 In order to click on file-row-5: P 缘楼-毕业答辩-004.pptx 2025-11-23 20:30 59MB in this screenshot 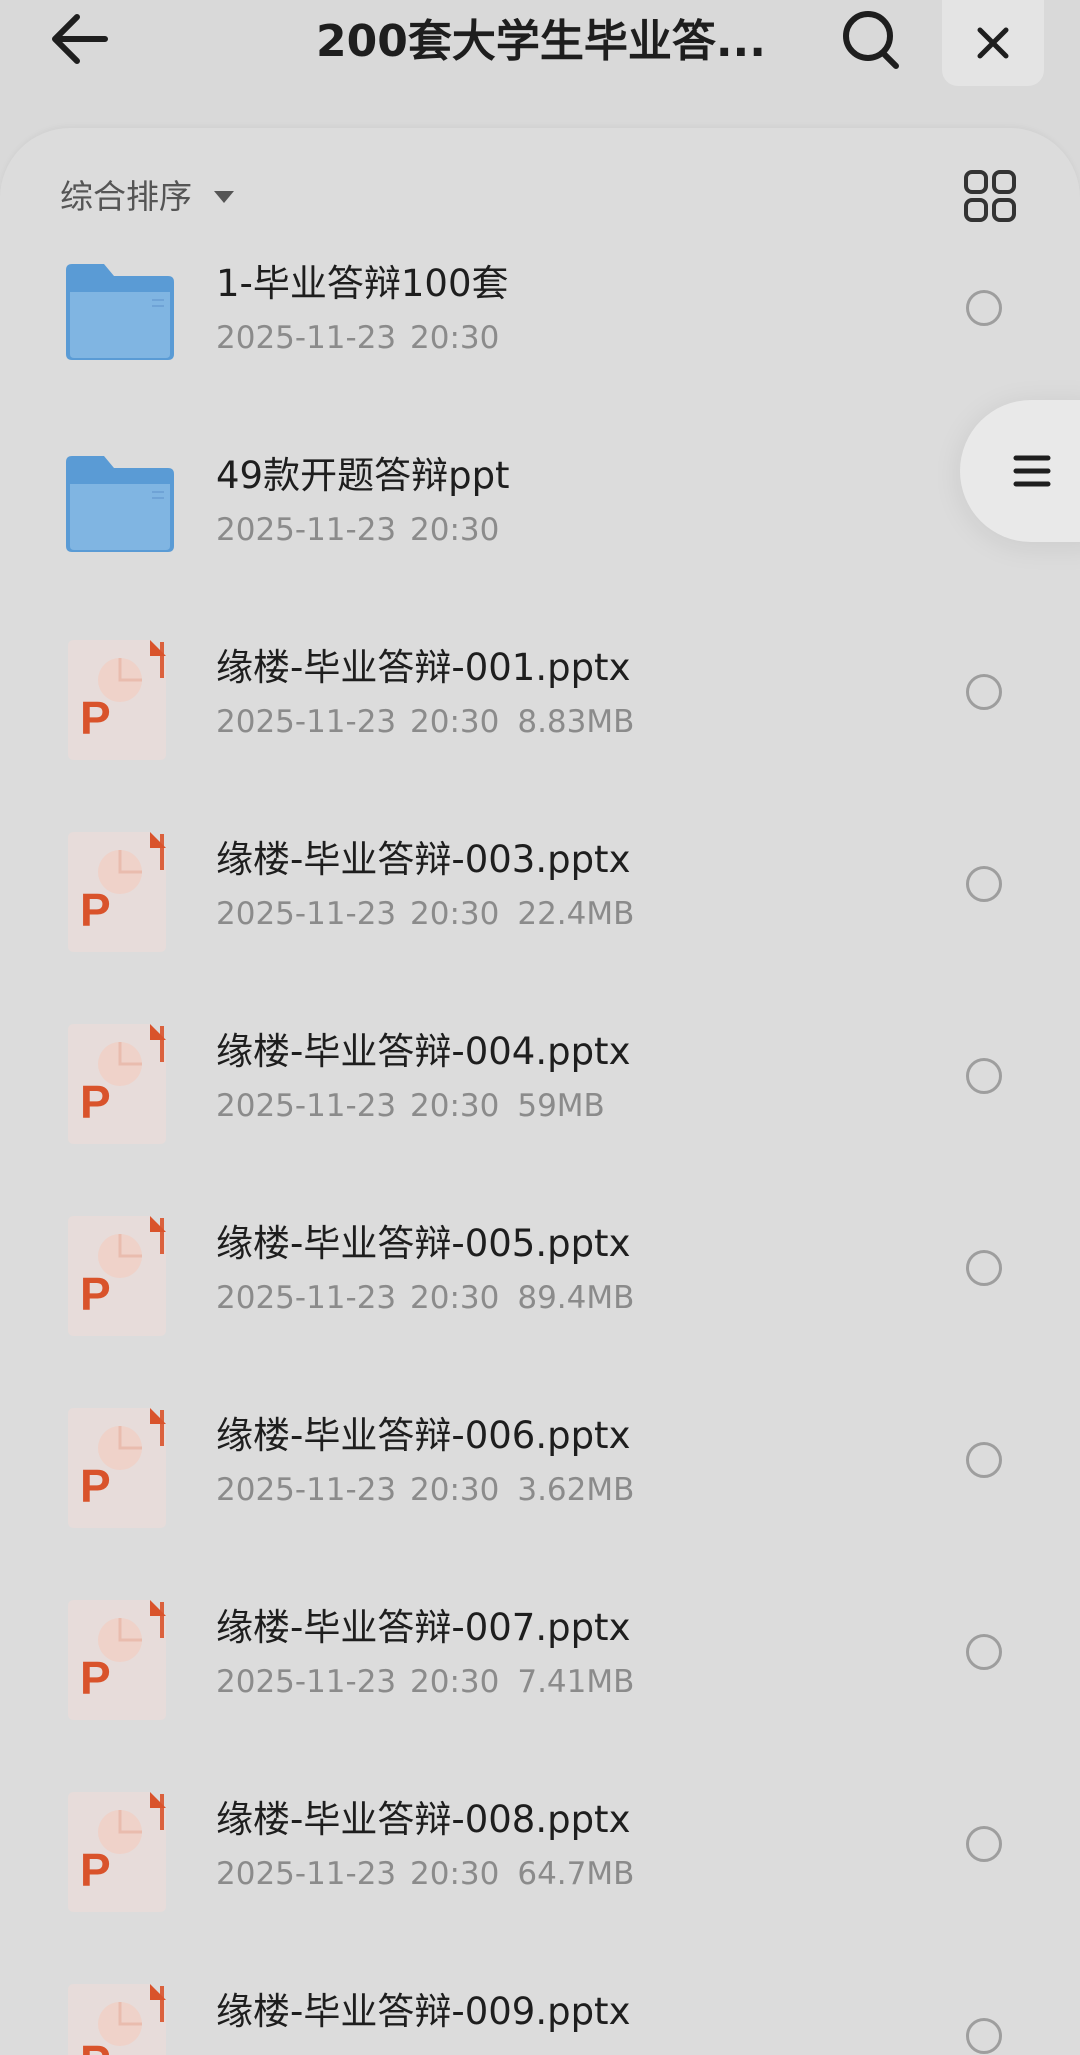, I will do `click(540, 1064)`.